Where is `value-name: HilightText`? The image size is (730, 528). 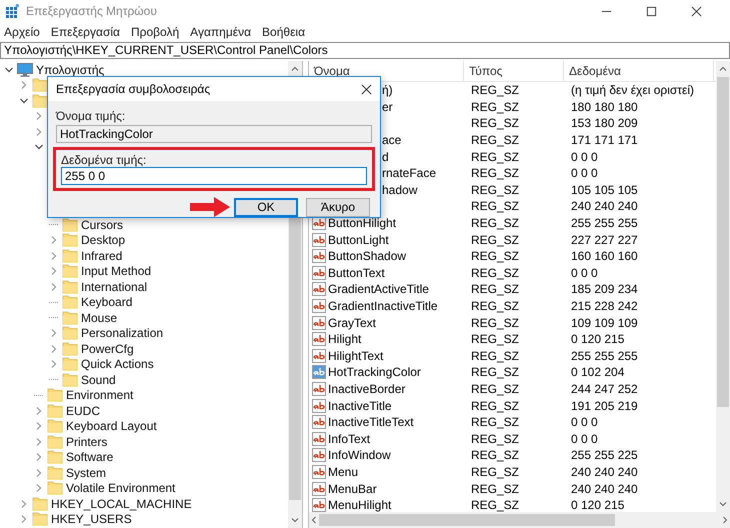 value-name: HilightText is located at coordinates (356, 355).